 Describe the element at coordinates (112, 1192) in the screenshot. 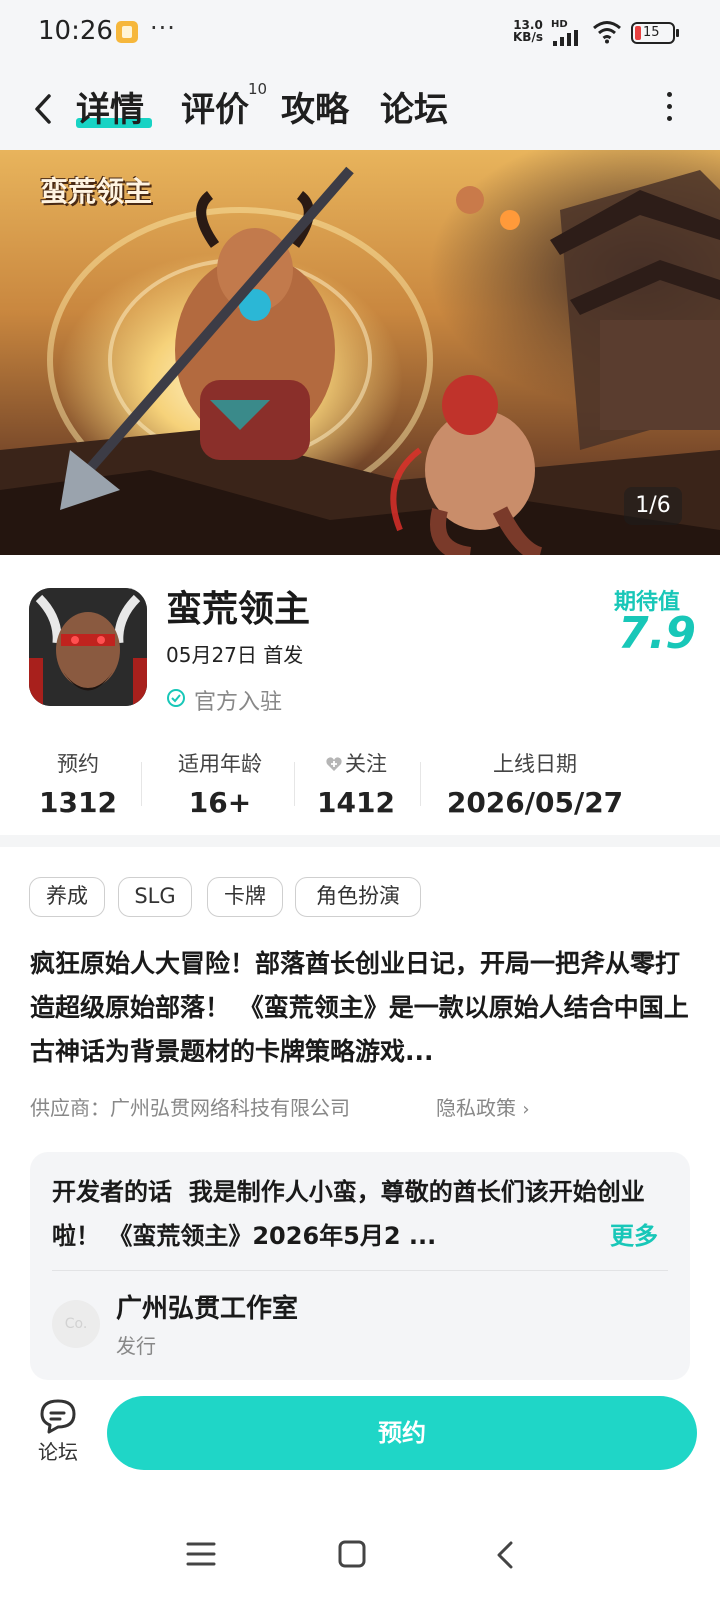

I see `developer-message-title: 开发者的话` at that location.